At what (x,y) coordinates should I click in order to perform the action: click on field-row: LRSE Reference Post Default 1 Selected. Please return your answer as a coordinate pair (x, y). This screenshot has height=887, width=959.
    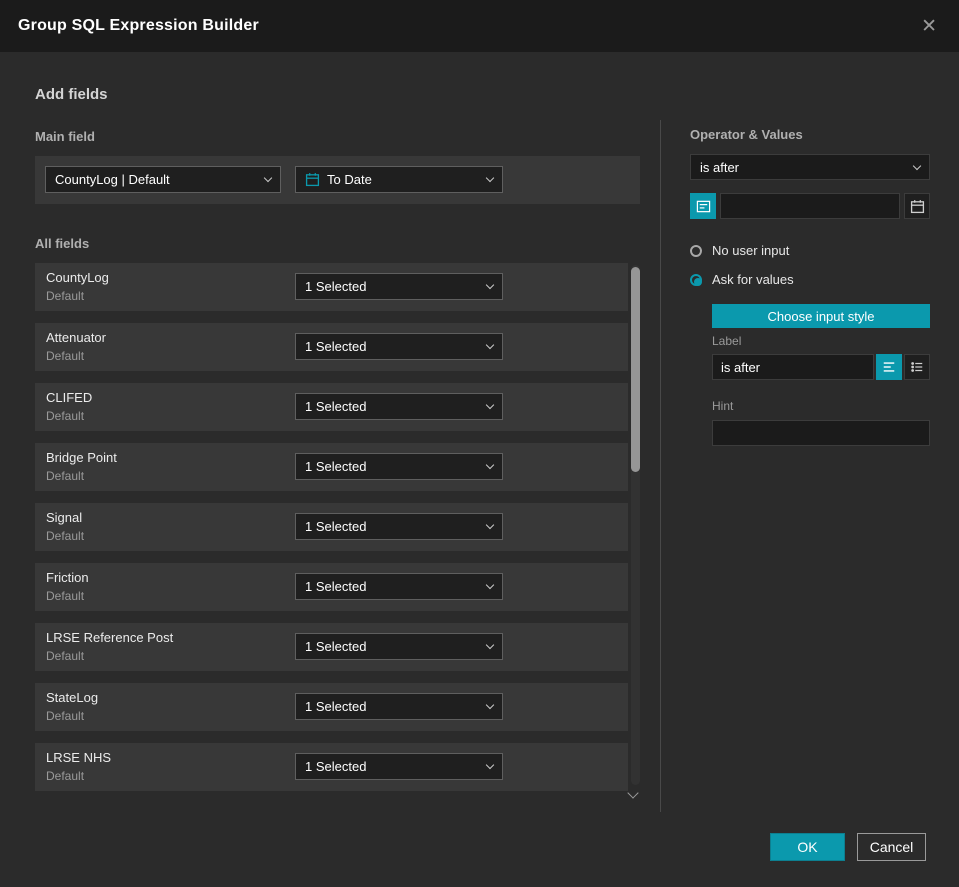
    Looking at the image, I should click on (331, 647).